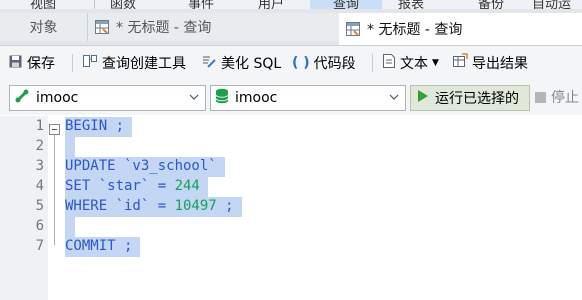 Image resolution: width=582 pixels, height=300 pixels. I want to click on menu-item-report: 报表, so click(411, 4).